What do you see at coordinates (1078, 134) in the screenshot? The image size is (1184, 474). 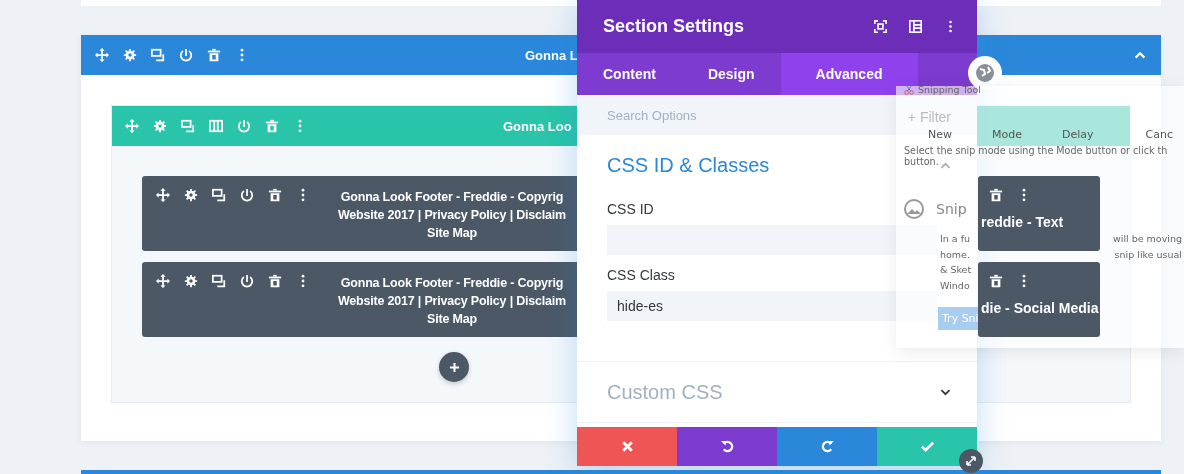 I see `toolbar-button: Delay` at bounding box center [1078, 134].